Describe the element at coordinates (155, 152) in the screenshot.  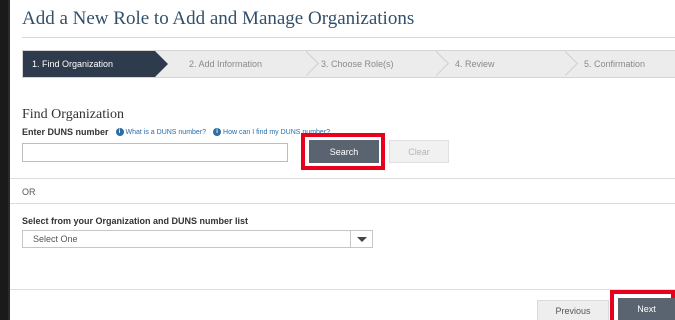
I see `duns-input` at that location.